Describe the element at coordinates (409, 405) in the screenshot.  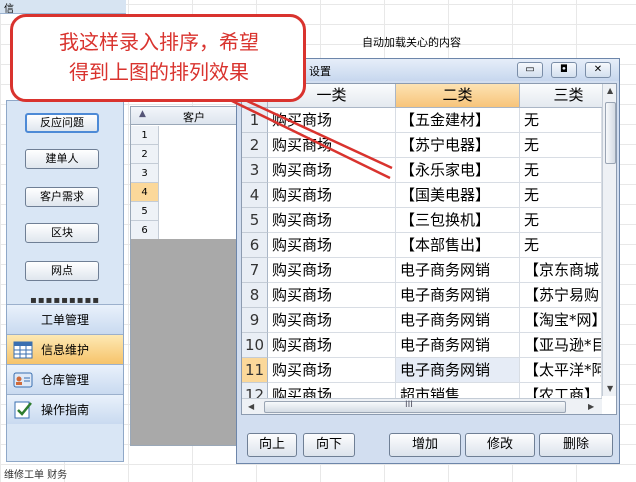
I see `scroll-grip: III` at that location.